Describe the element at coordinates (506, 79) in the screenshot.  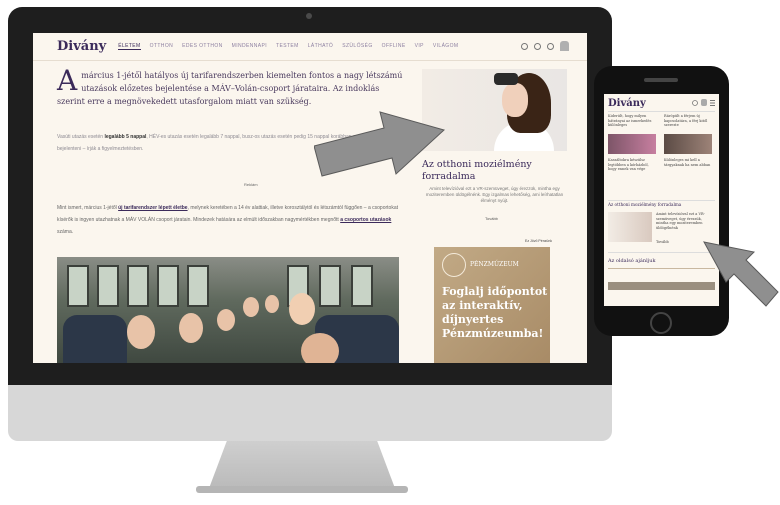
I see `vr-headset-icon` at that location.